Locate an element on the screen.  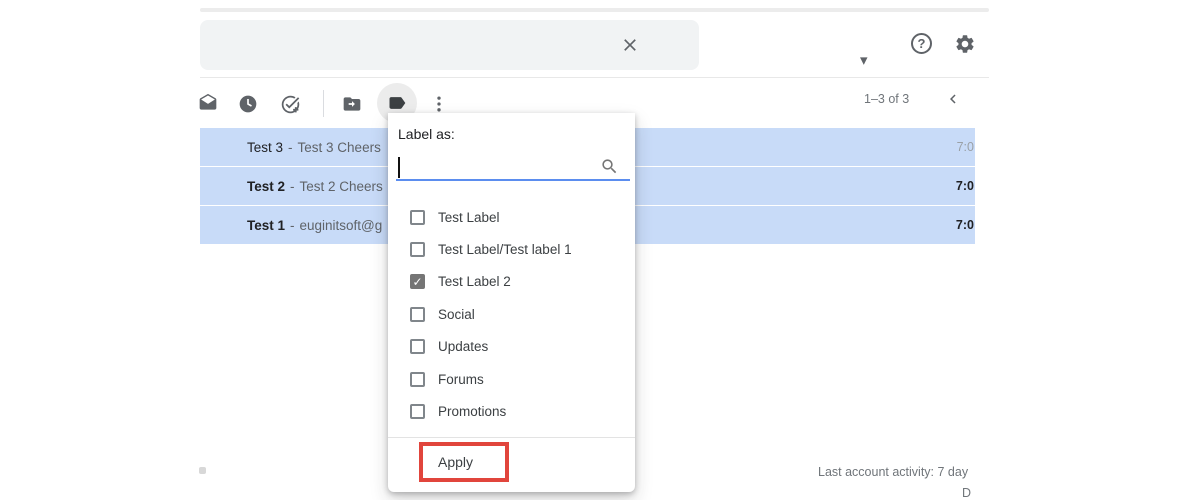
help-glyph: ? is located at coordinates (921, 43).